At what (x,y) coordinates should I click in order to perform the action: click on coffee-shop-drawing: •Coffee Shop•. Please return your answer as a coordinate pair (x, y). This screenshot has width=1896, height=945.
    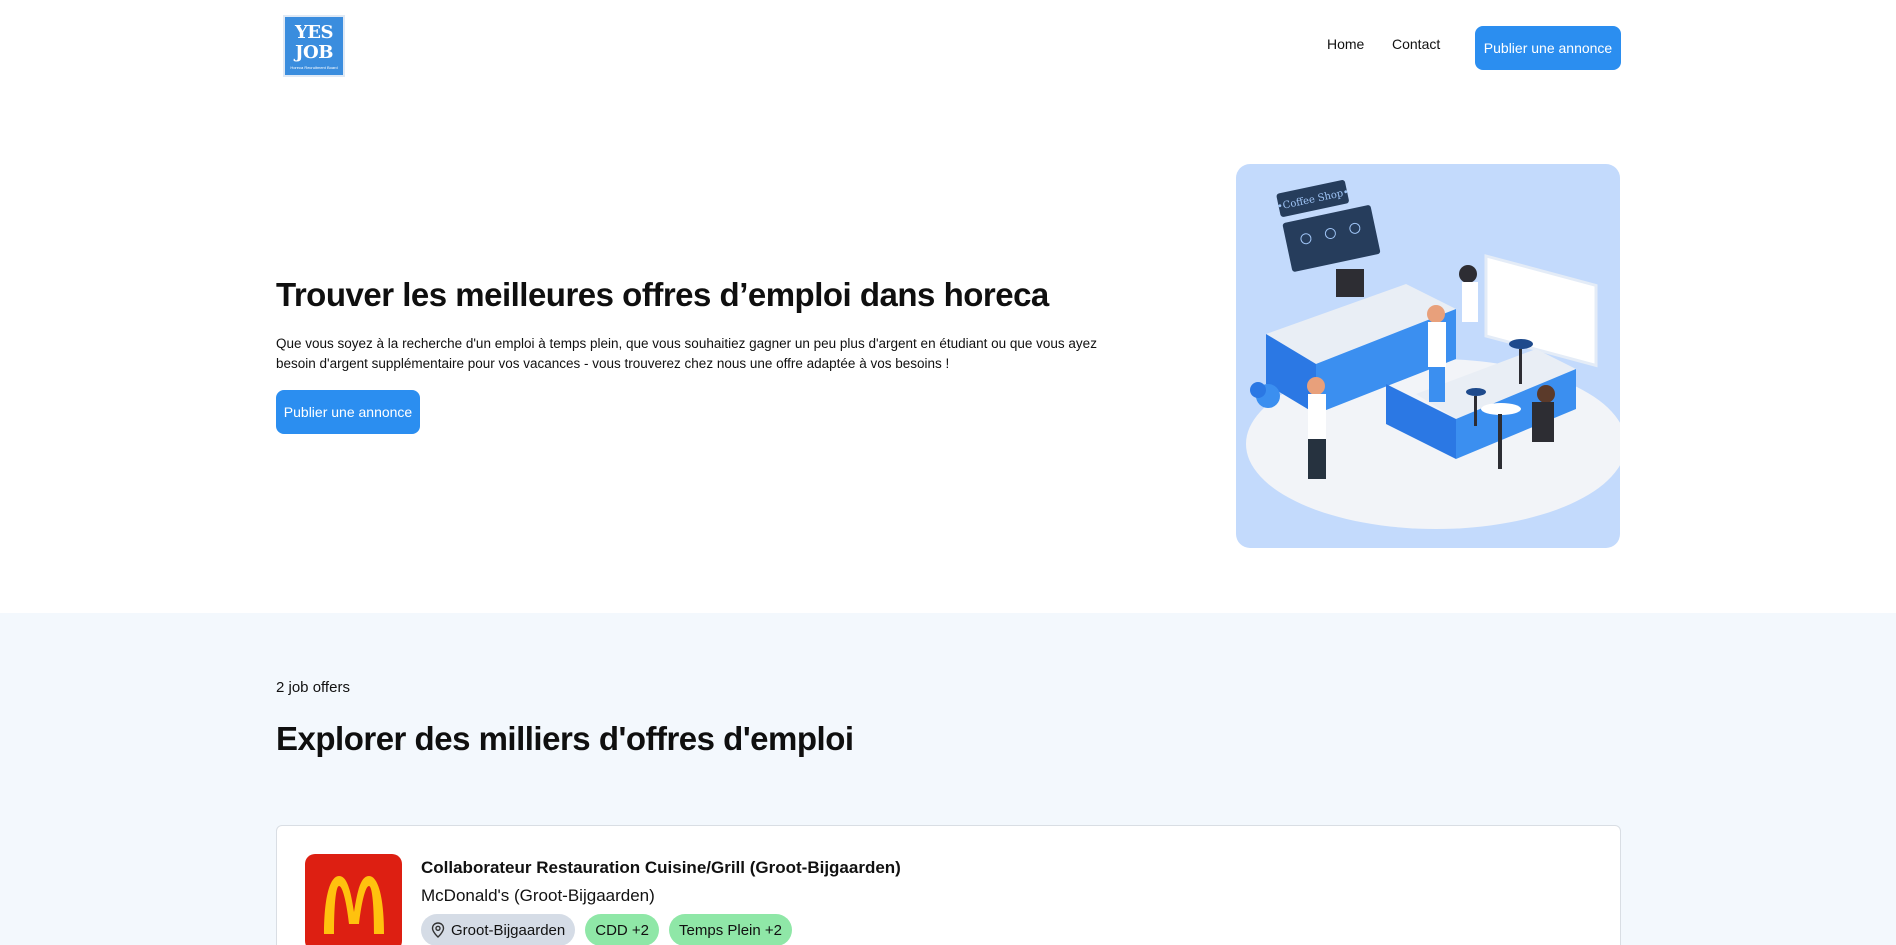
    Looking at the image, I should click on (1433, 354).